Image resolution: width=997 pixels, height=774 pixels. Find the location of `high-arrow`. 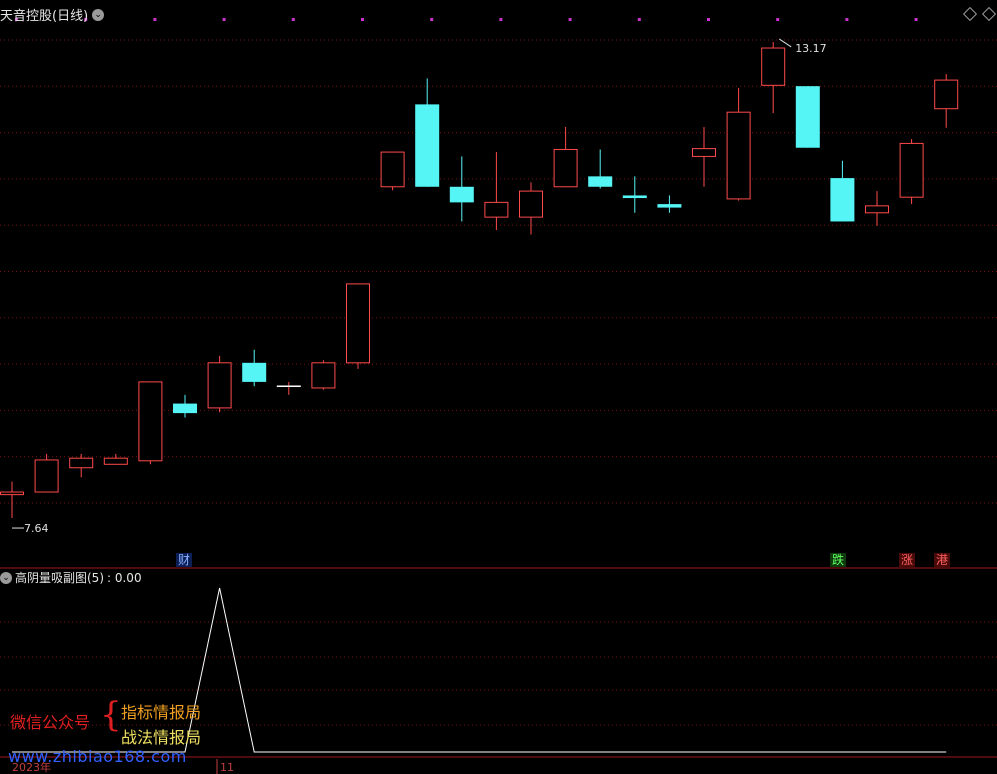

high-arrow is located at coordinates (785, 43).